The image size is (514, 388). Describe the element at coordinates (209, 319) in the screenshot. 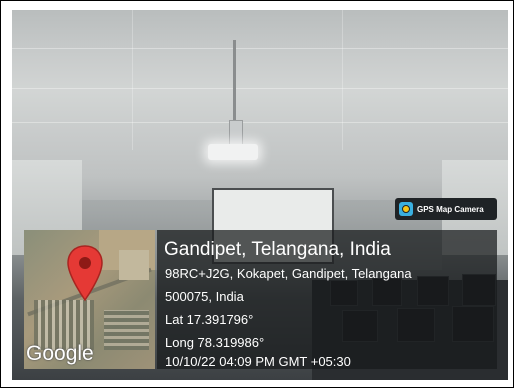

I see `latitude-text: Lat 17.391796°` at that location.